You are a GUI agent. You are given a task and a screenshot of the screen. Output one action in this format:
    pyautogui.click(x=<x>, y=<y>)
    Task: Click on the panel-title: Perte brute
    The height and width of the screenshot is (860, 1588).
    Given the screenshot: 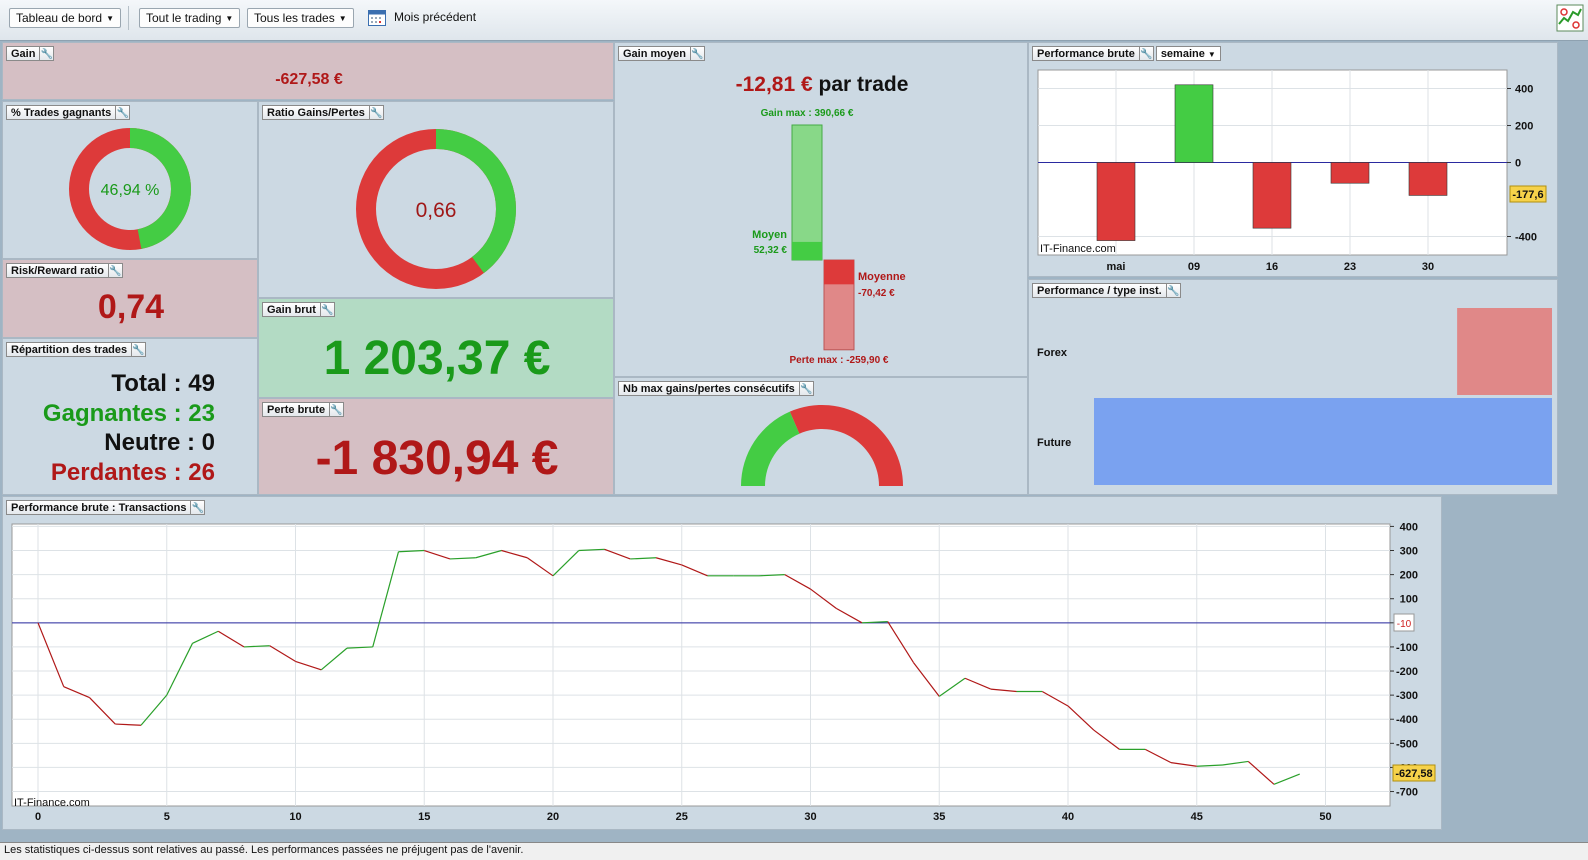 What is the action you would take?
    pyautogui.click(x=296, y=409)
    